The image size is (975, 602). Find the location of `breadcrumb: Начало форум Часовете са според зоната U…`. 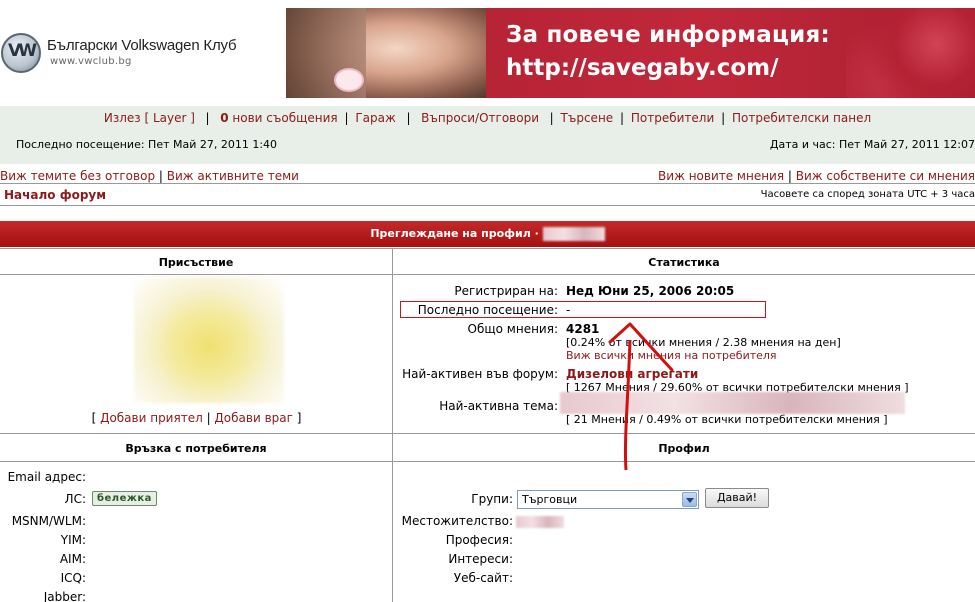

breadcrumb: Начало форум Часовете са според зоната U… is located at coordinates (487, 195).